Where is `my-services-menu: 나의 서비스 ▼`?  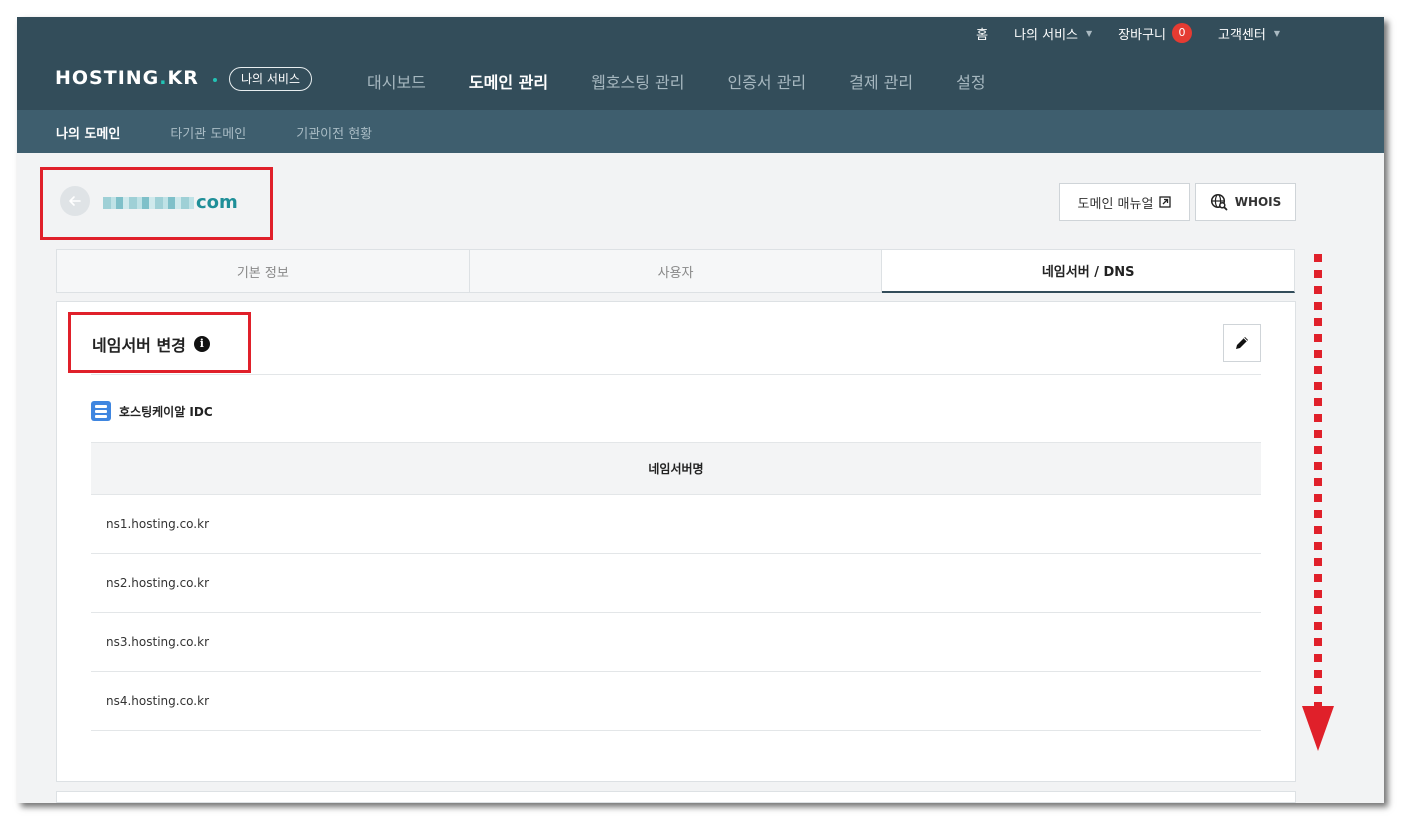 my-services-menu: 나의 서비스 ▼ is located at coordinates (1053, 33).